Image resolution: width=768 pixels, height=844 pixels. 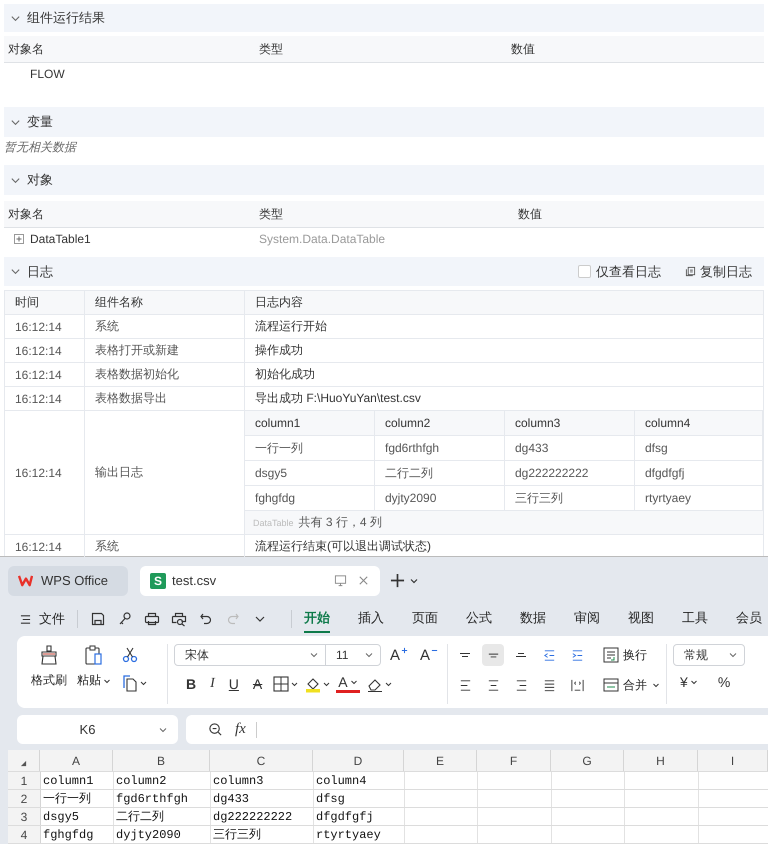 What do you see at coordinates (724, 682) in the screenshot?
I see `percent-button: %` at bounding box center [724, 682].